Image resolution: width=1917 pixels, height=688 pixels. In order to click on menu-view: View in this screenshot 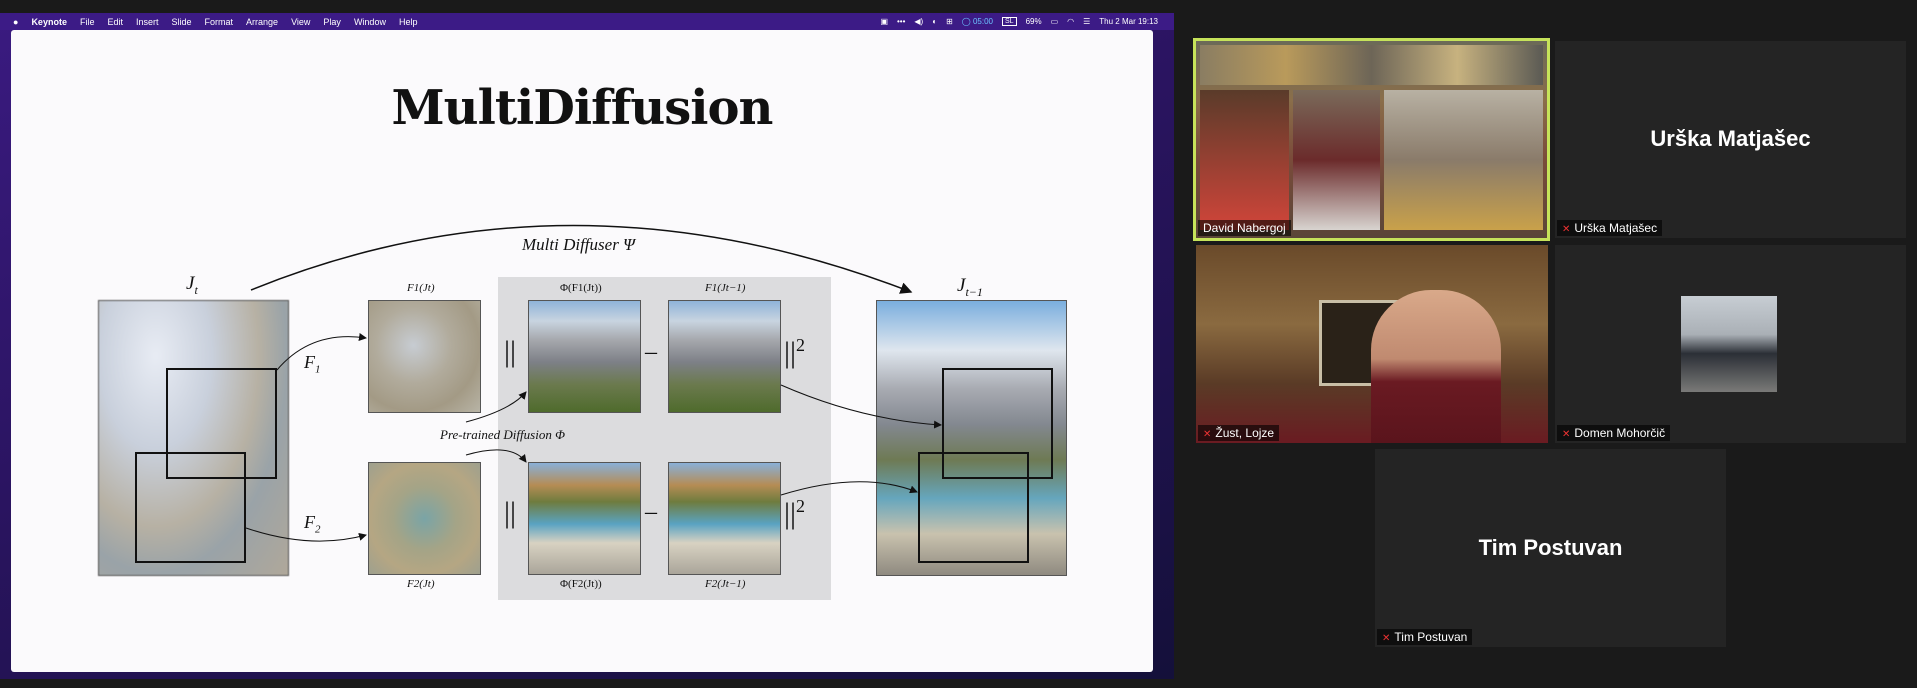, I will do `click(300, 22)`.